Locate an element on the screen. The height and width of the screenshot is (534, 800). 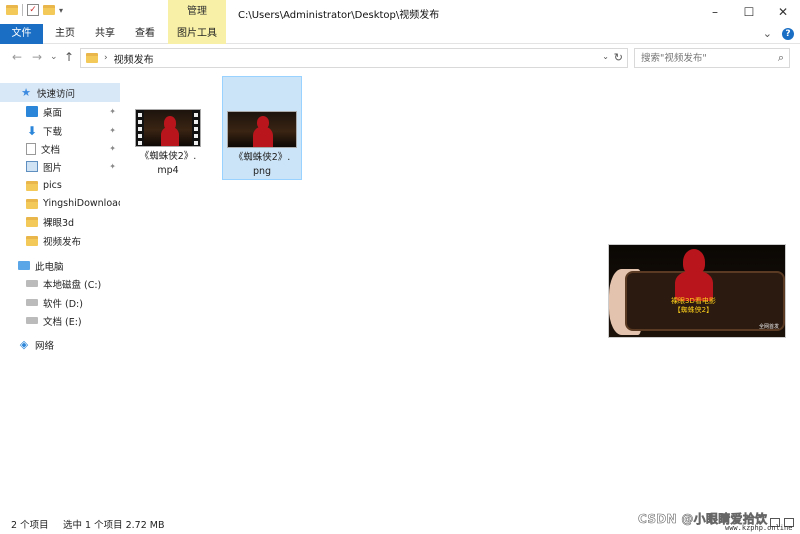
sidebar-item-pictures: 图片 ✦ is located at coordinates (60, 166).